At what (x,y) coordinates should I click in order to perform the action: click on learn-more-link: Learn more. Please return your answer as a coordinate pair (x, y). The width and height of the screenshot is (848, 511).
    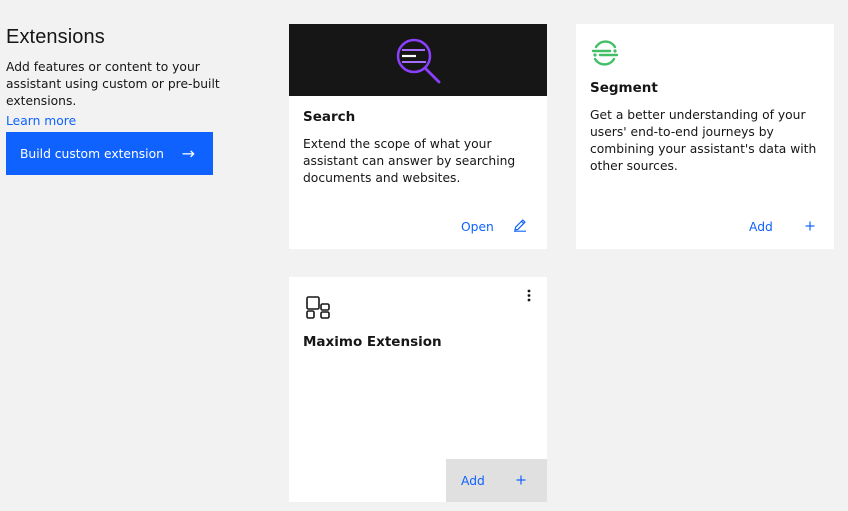
    Looking at the image, I should click on (41, 121).